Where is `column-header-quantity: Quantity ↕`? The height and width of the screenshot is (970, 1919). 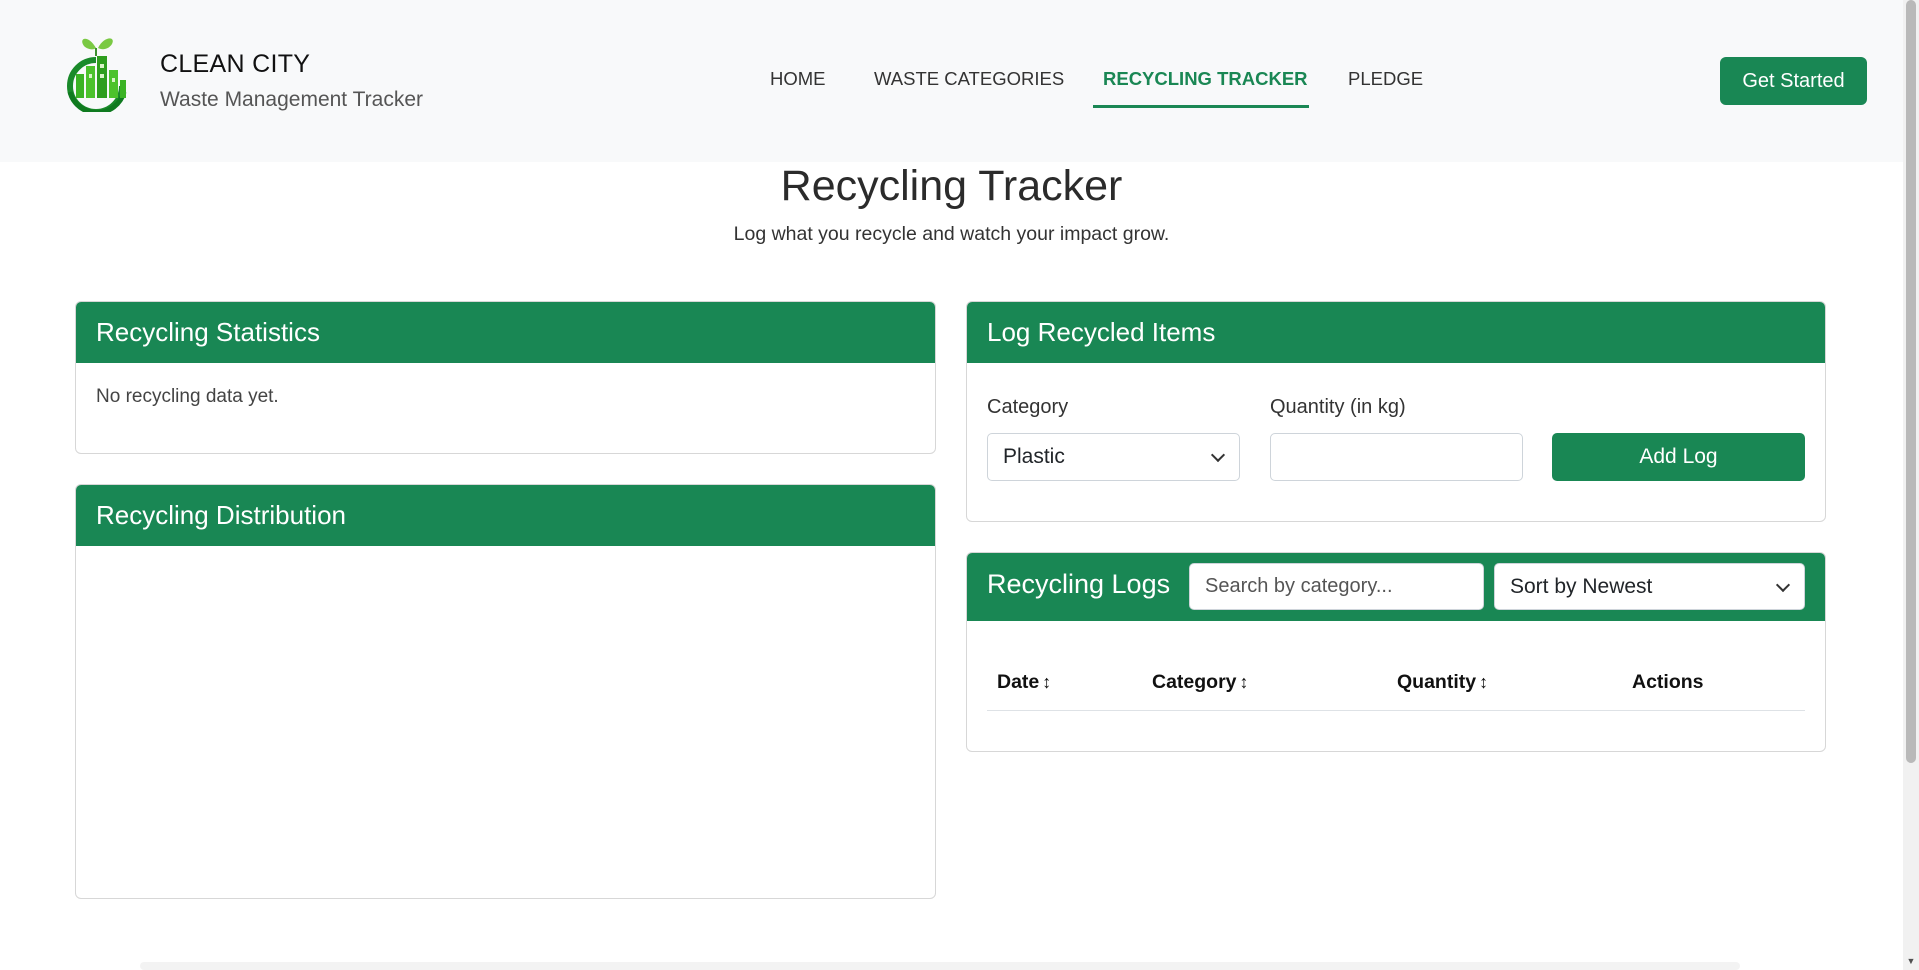
column-header-quantity: Quantity ↕ is located at coordinates (1442, 682).